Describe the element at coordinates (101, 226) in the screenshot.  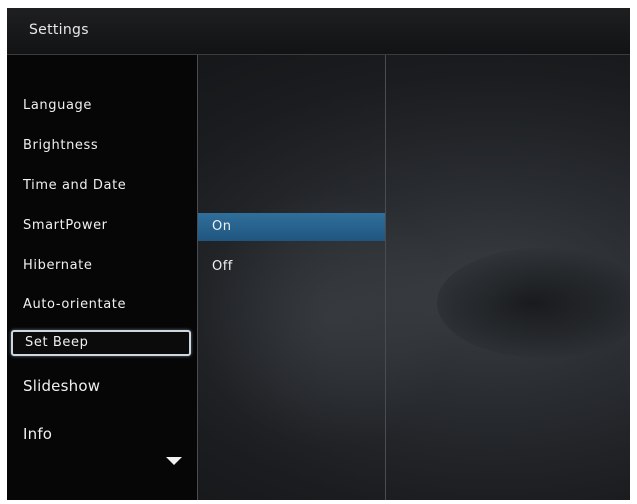
I see `menu-item-smartpower: SmartPower` at that location.